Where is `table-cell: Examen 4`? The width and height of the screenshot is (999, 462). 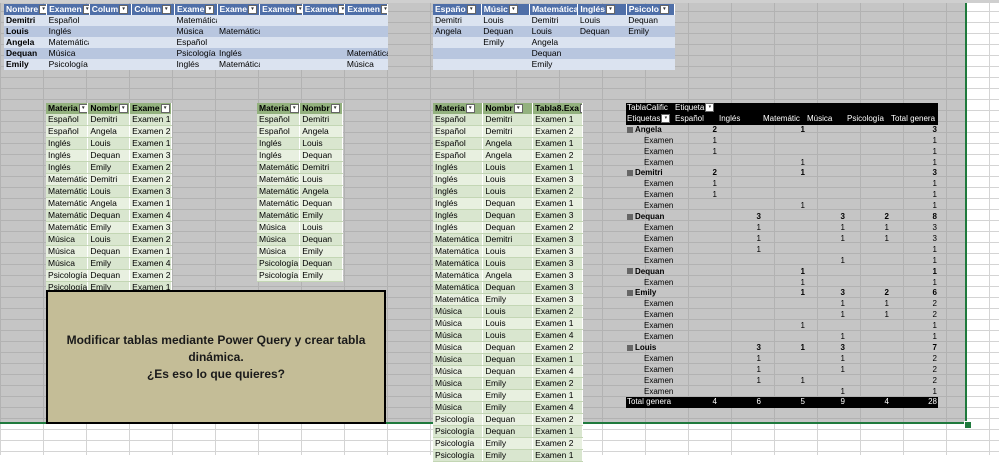
table-cell: Examen 4 is located at coordinates (557, 407).